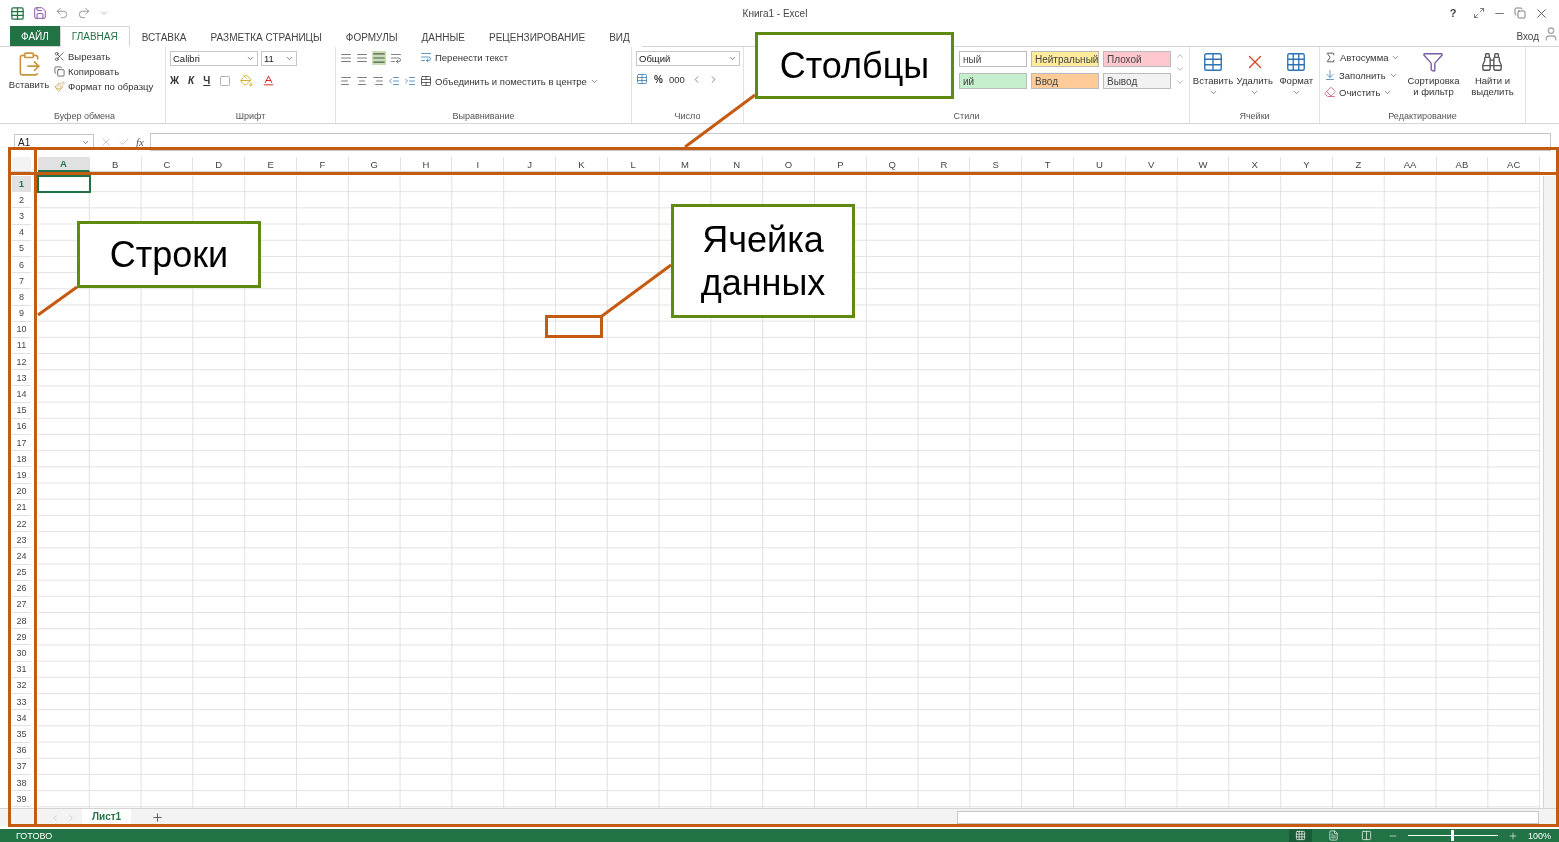  What do you see at coordinates (158, 817) in the screenshot?
I see `add-sheet-icon` at bounding box center [158, 817].